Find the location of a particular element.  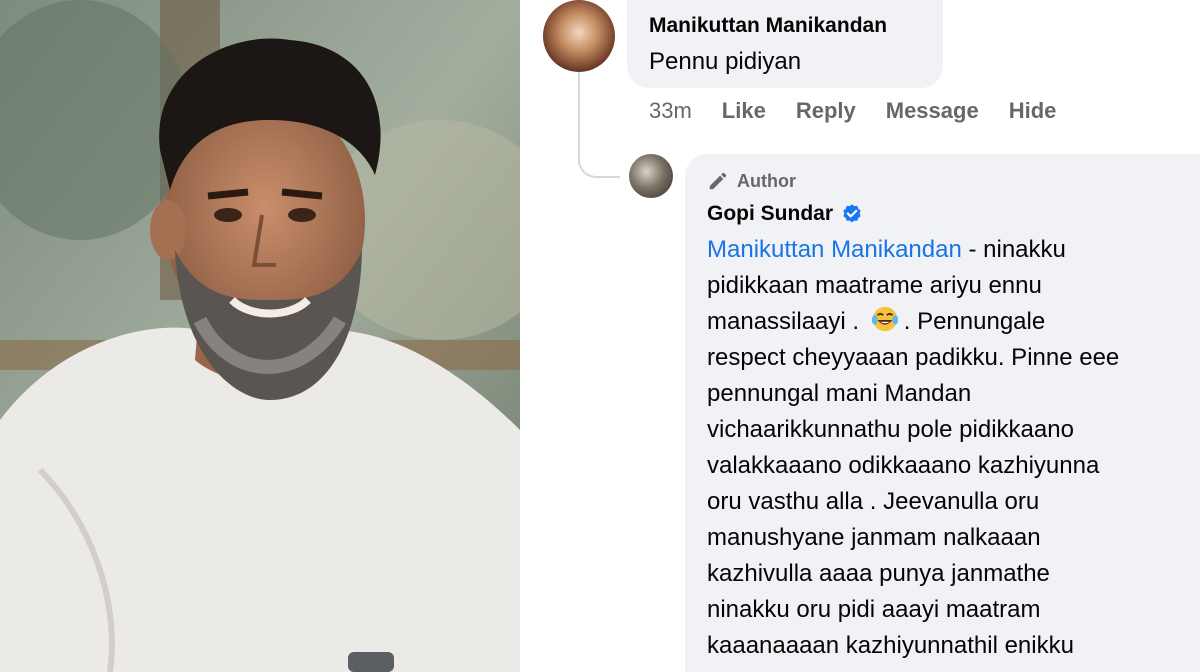

pencil-icon is located at coordinates (718, 181).